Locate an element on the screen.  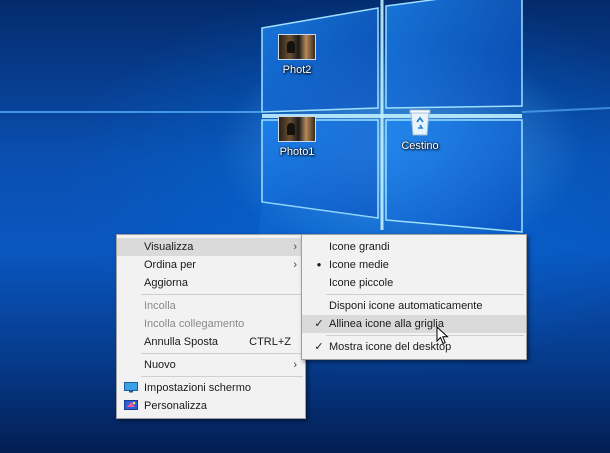
display-settings-icon is located at coordinates (131, 387).